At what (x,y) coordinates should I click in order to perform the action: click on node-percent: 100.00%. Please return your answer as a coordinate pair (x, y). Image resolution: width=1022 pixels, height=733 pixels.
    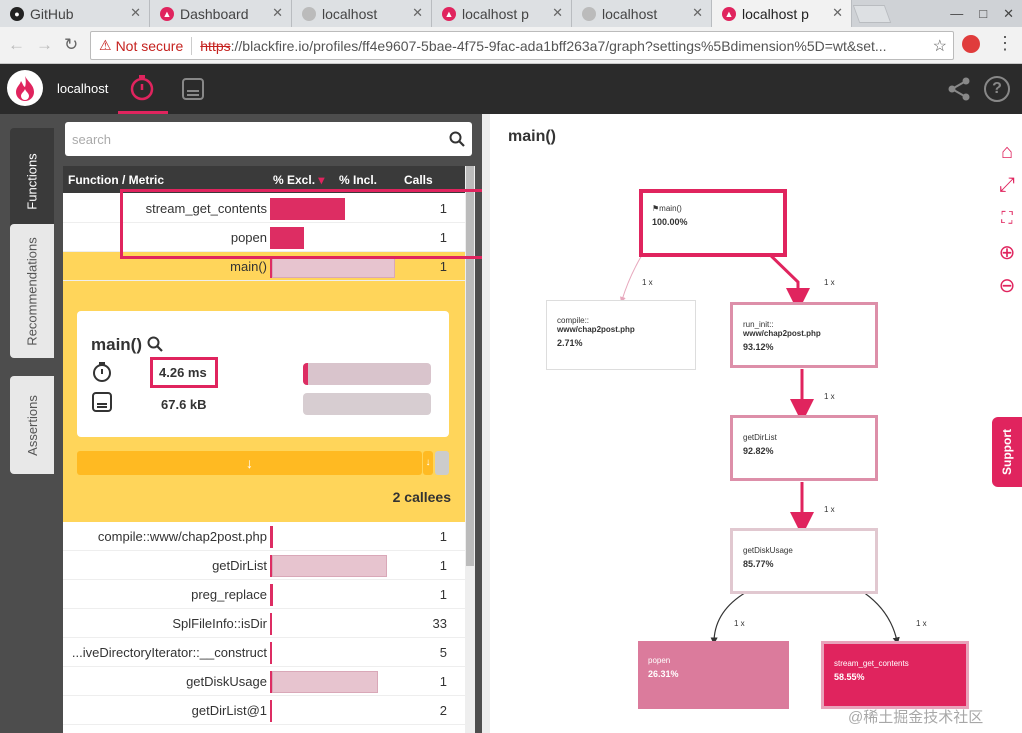
    Looking at the image, I should click on (670, 222).